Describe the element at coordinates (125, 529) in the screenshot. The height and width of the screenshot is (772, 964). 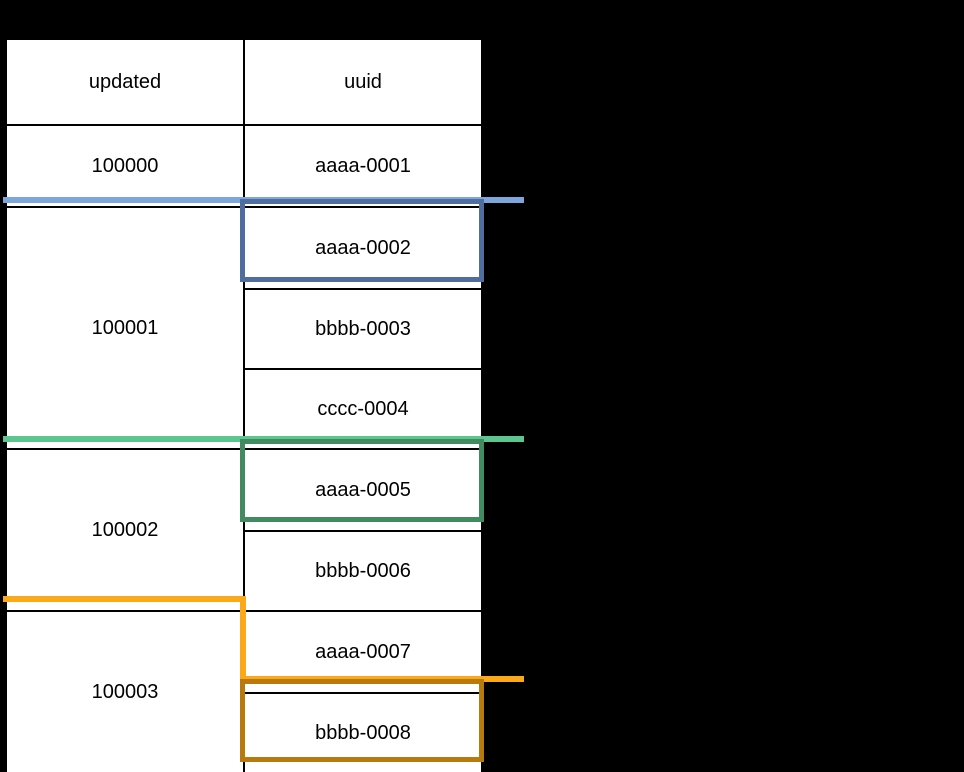
I see `cell-updated: 100002` at that location.